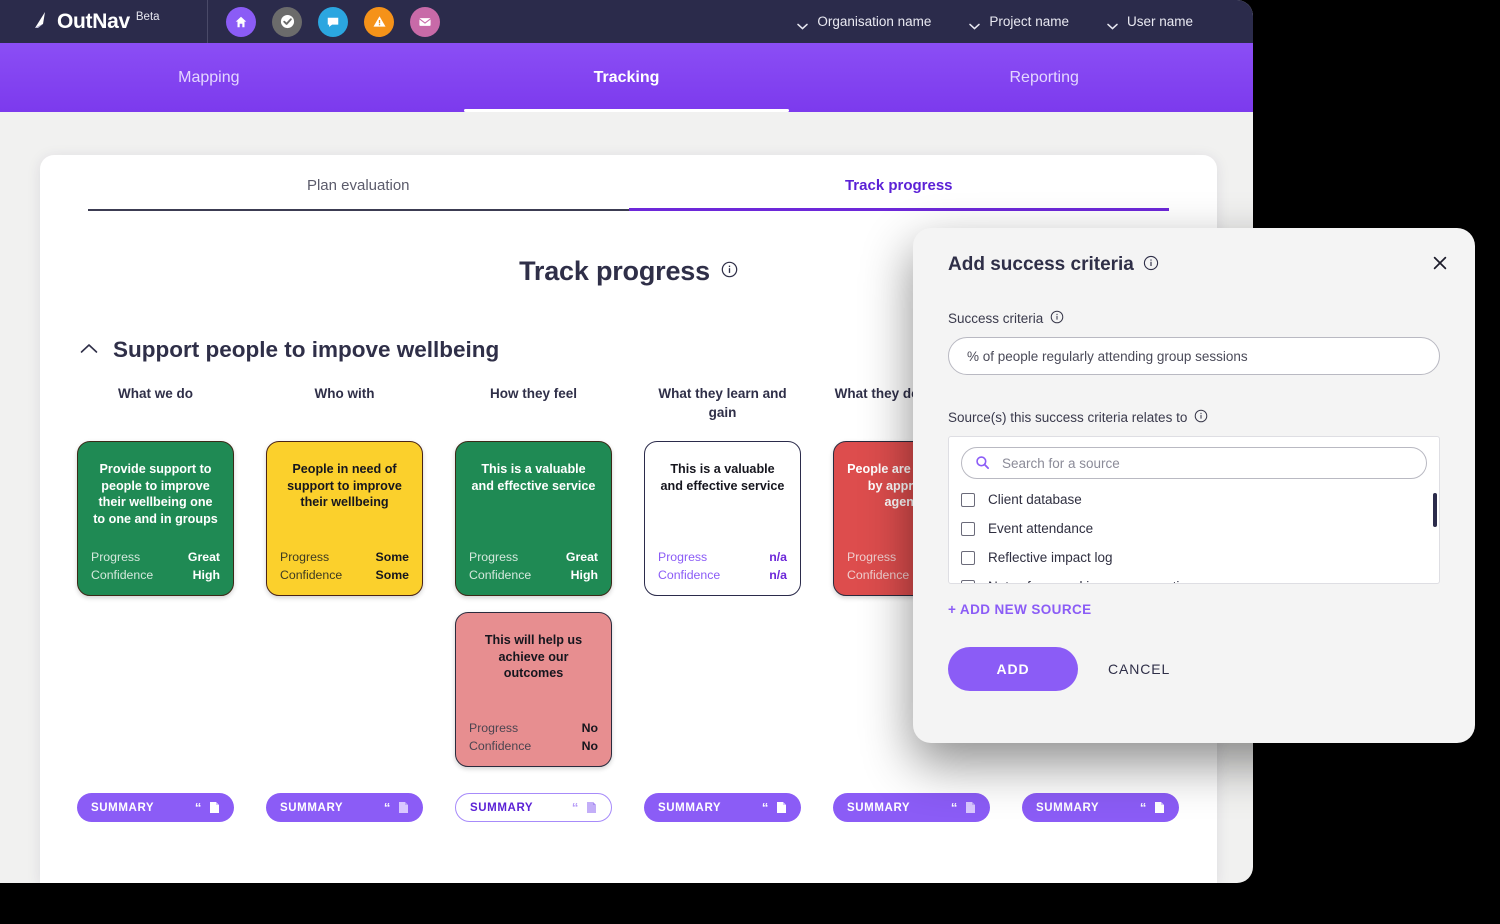 The height and width of the screenshot is (924, 1500). I want to click on metric-value: Some, so click(392, 557).